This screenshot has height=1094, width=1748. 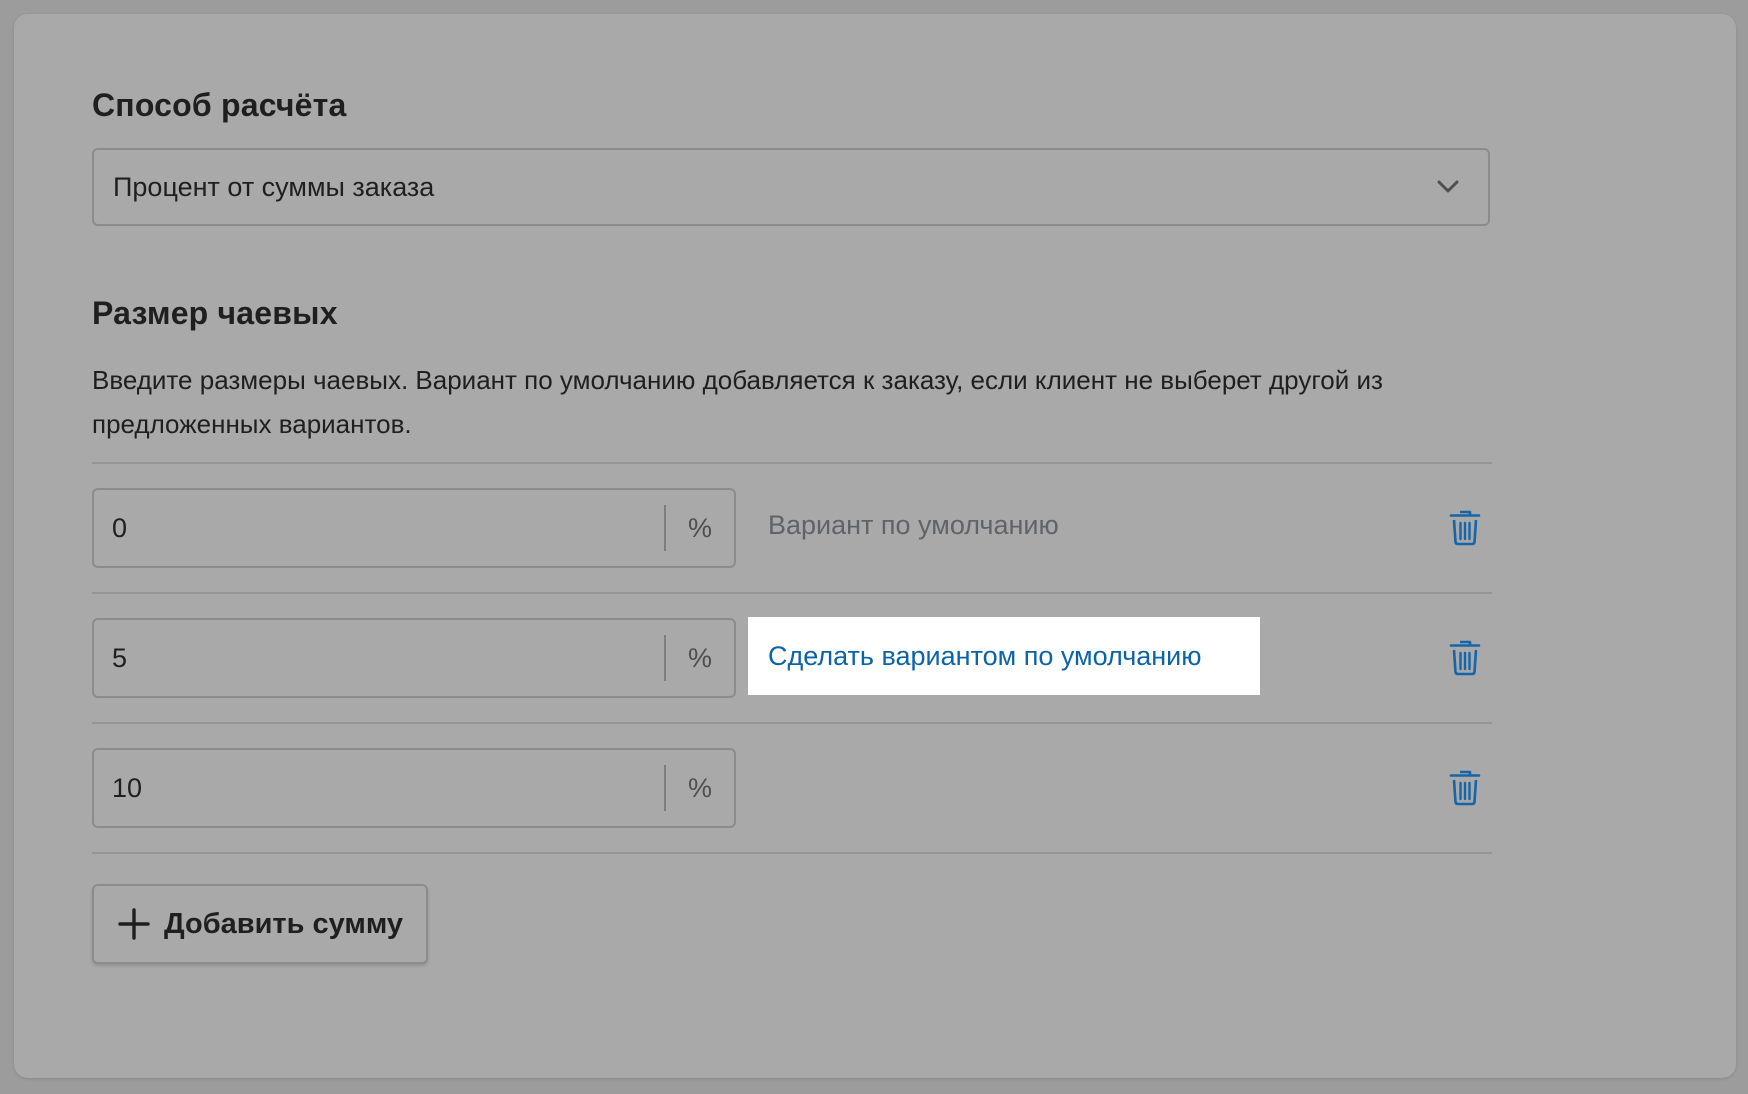 What do you see at coordinates (1004, 656) in the screenshot?
I see `make-default-link: Сделать вариантом по умолчанию` at bounding box center [1004, 656].